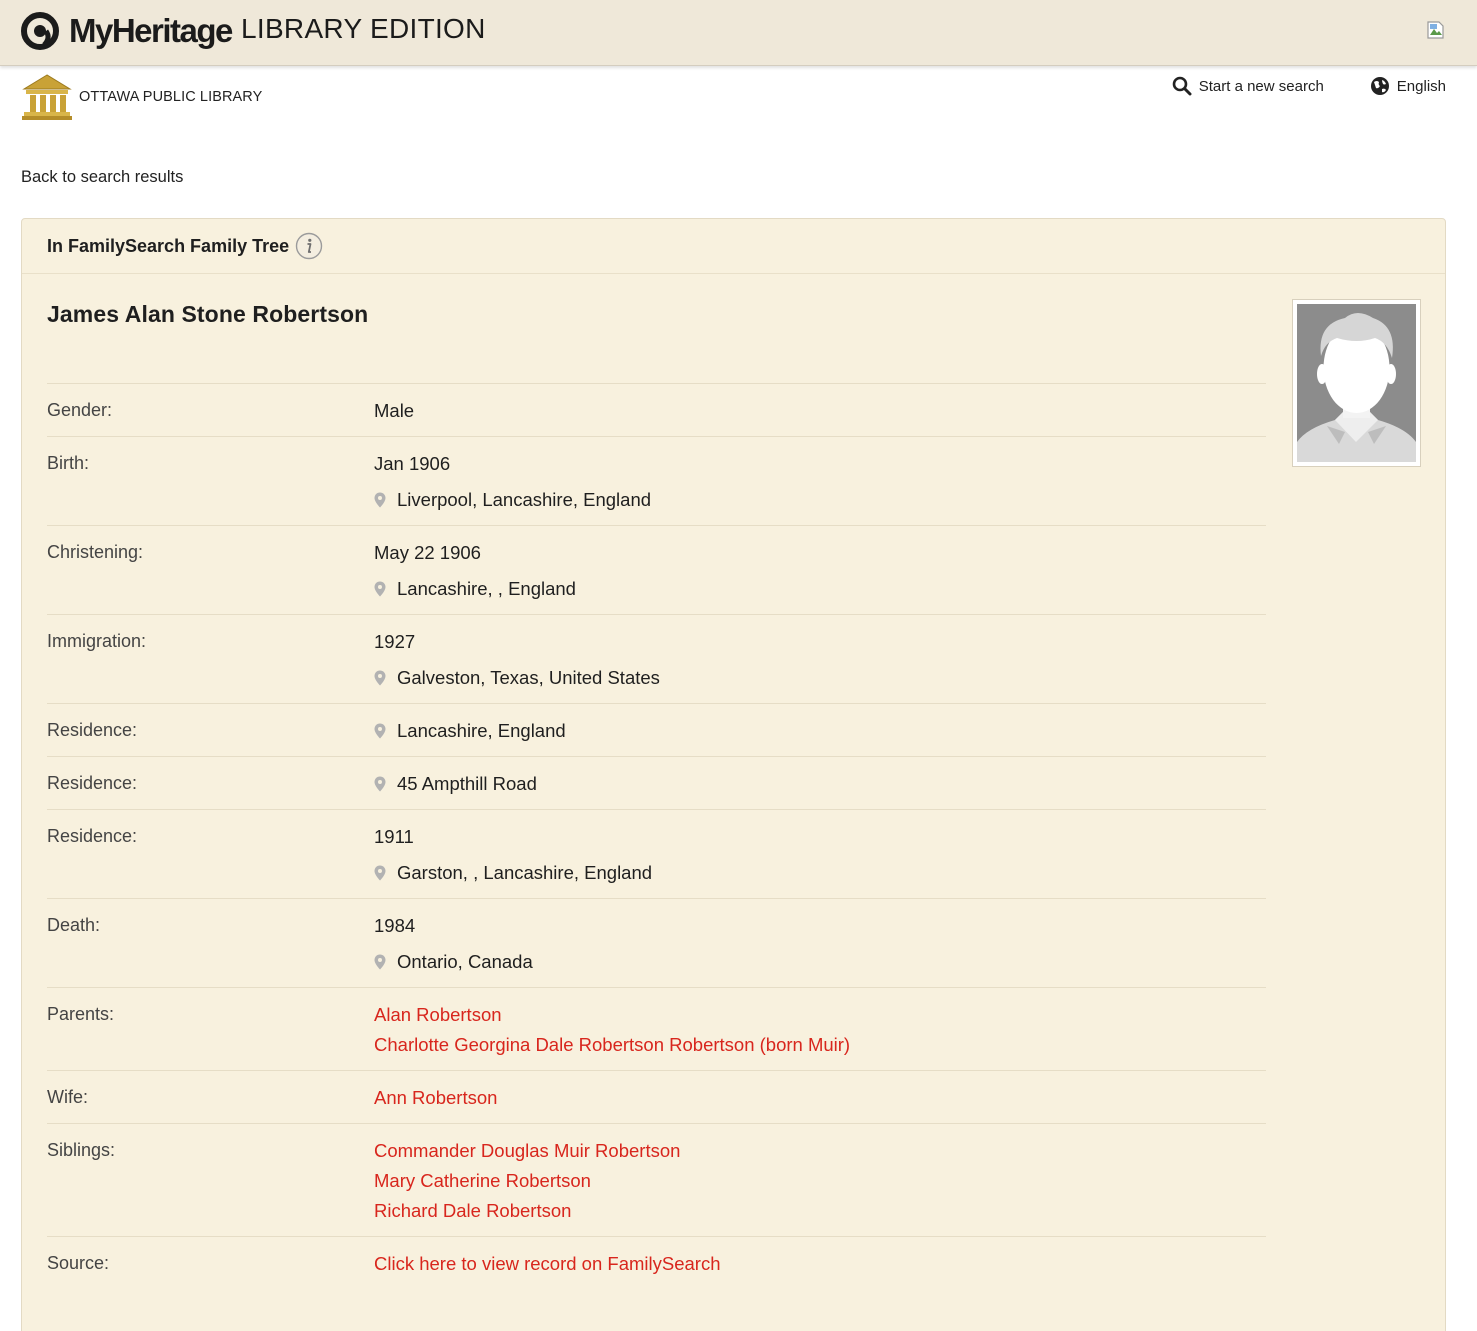  Describe the element at coordinates (1421, 86) in the screenshot. I see `language-label: English` at that location.